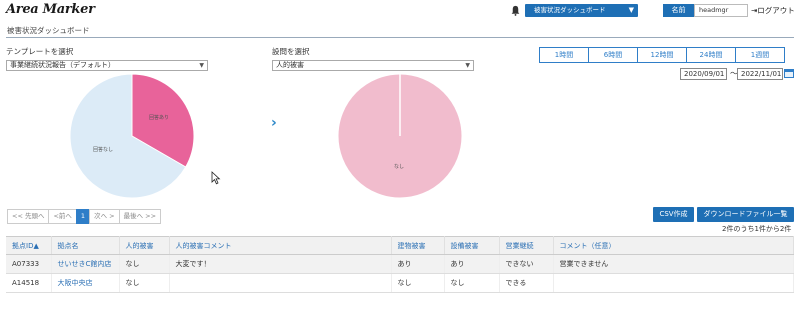 The height and width of the screenshot is (313, 800). I want to click on period-6h-button: 6時間, so click(613, 55).